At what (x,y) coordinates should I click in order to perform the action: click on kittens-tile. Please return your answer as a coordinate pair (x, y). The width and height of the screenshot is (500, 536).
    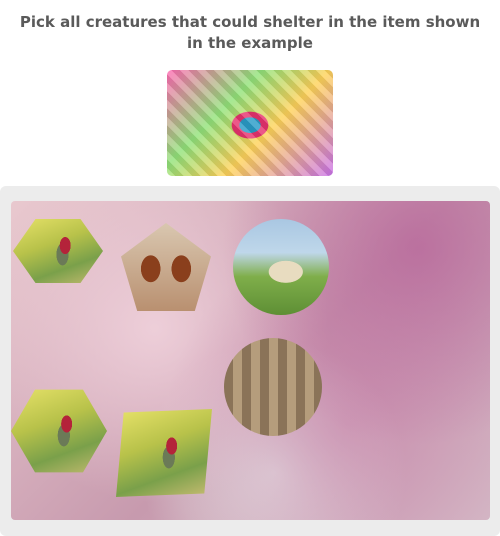
    Looking at the image, I should click on (273, 387).